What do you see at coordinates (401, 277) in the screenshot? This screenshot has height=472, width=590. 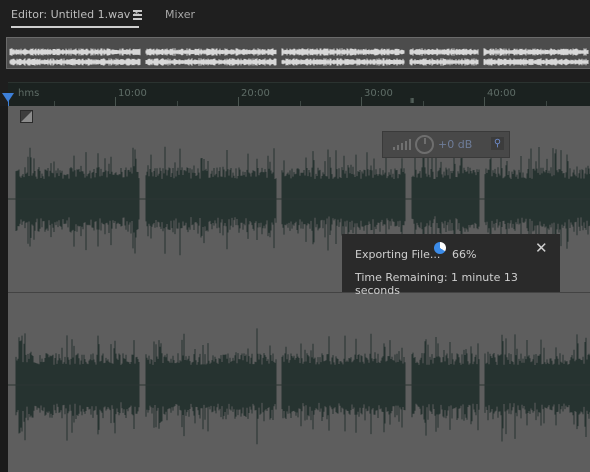 I see `time-remaining-label: Time Remaining:` at bounding box center [401, 277].